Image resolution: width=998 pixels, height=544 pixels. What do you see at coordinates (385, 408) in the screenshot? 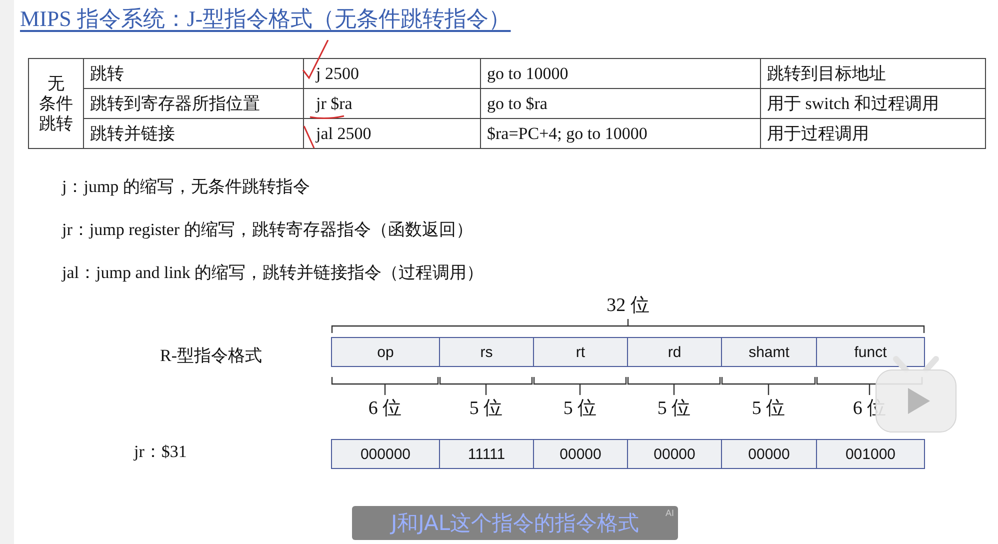
I see `bit-width-label: 6 位` at bounding box center [385, 408].